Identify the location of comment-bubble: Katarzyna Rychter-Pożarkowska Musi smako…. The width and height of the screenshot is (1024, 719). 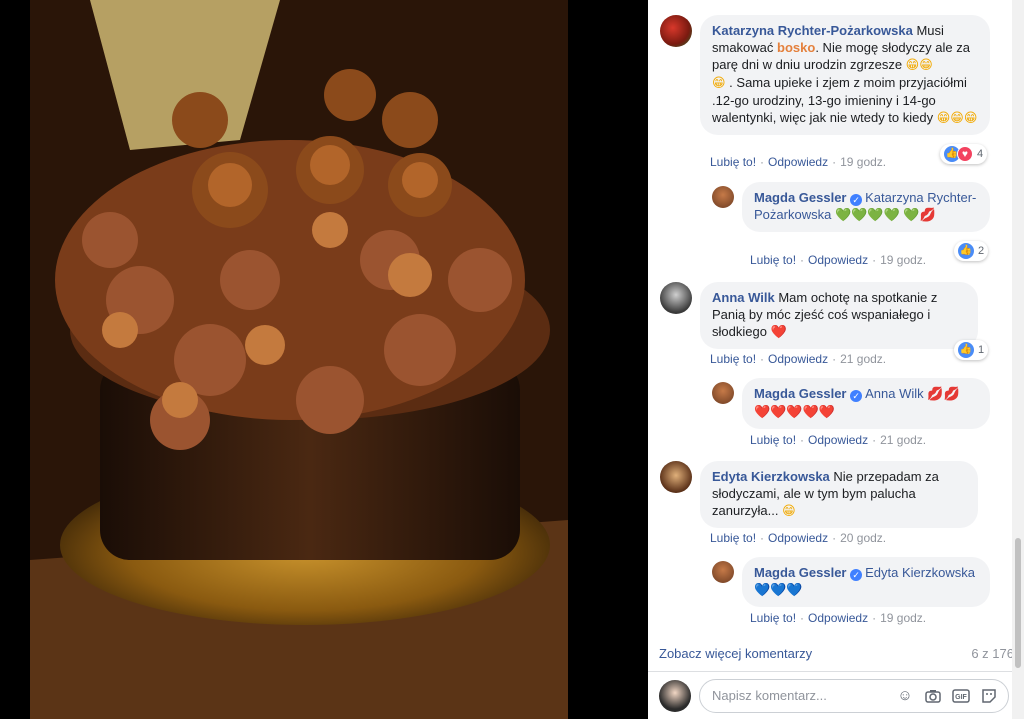
(845, 75).